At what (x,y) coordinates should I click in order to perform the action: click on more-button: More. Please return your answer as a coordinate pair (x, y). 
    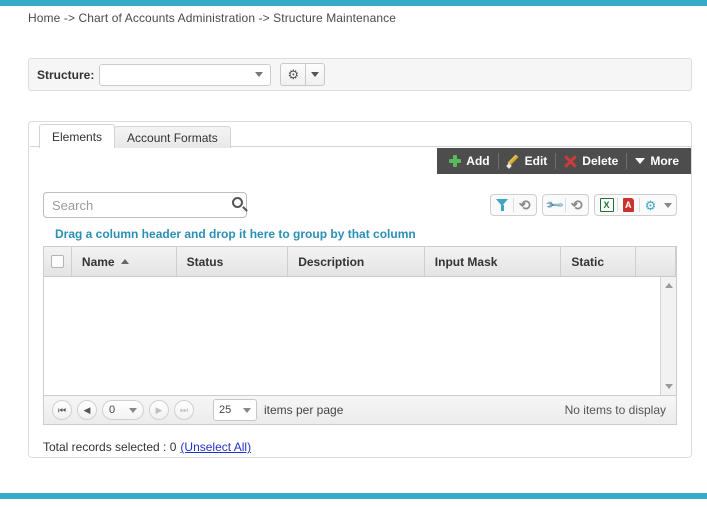
    Looking at the image, I should click on (657, 161).